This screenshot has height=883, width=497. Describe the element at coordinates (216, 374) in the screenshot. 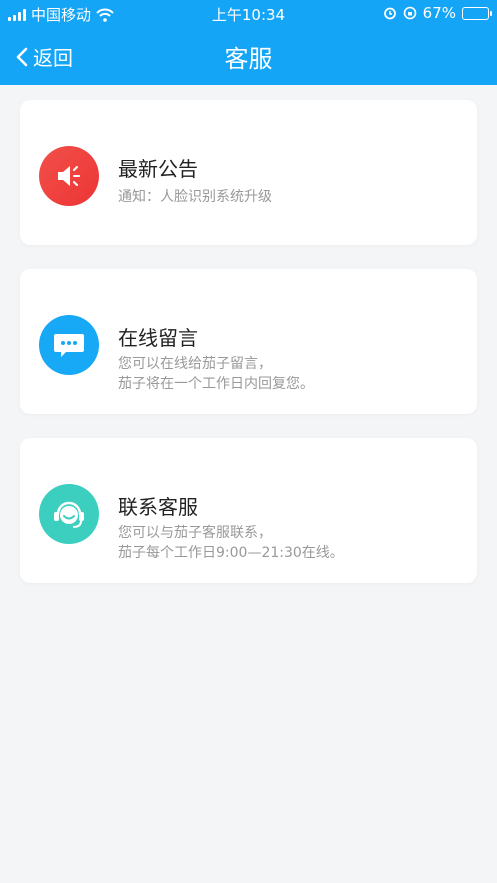

I see `card-description: 您可以在线给茄子留言， 茄子将在一个工作日内回复您。` at that location.